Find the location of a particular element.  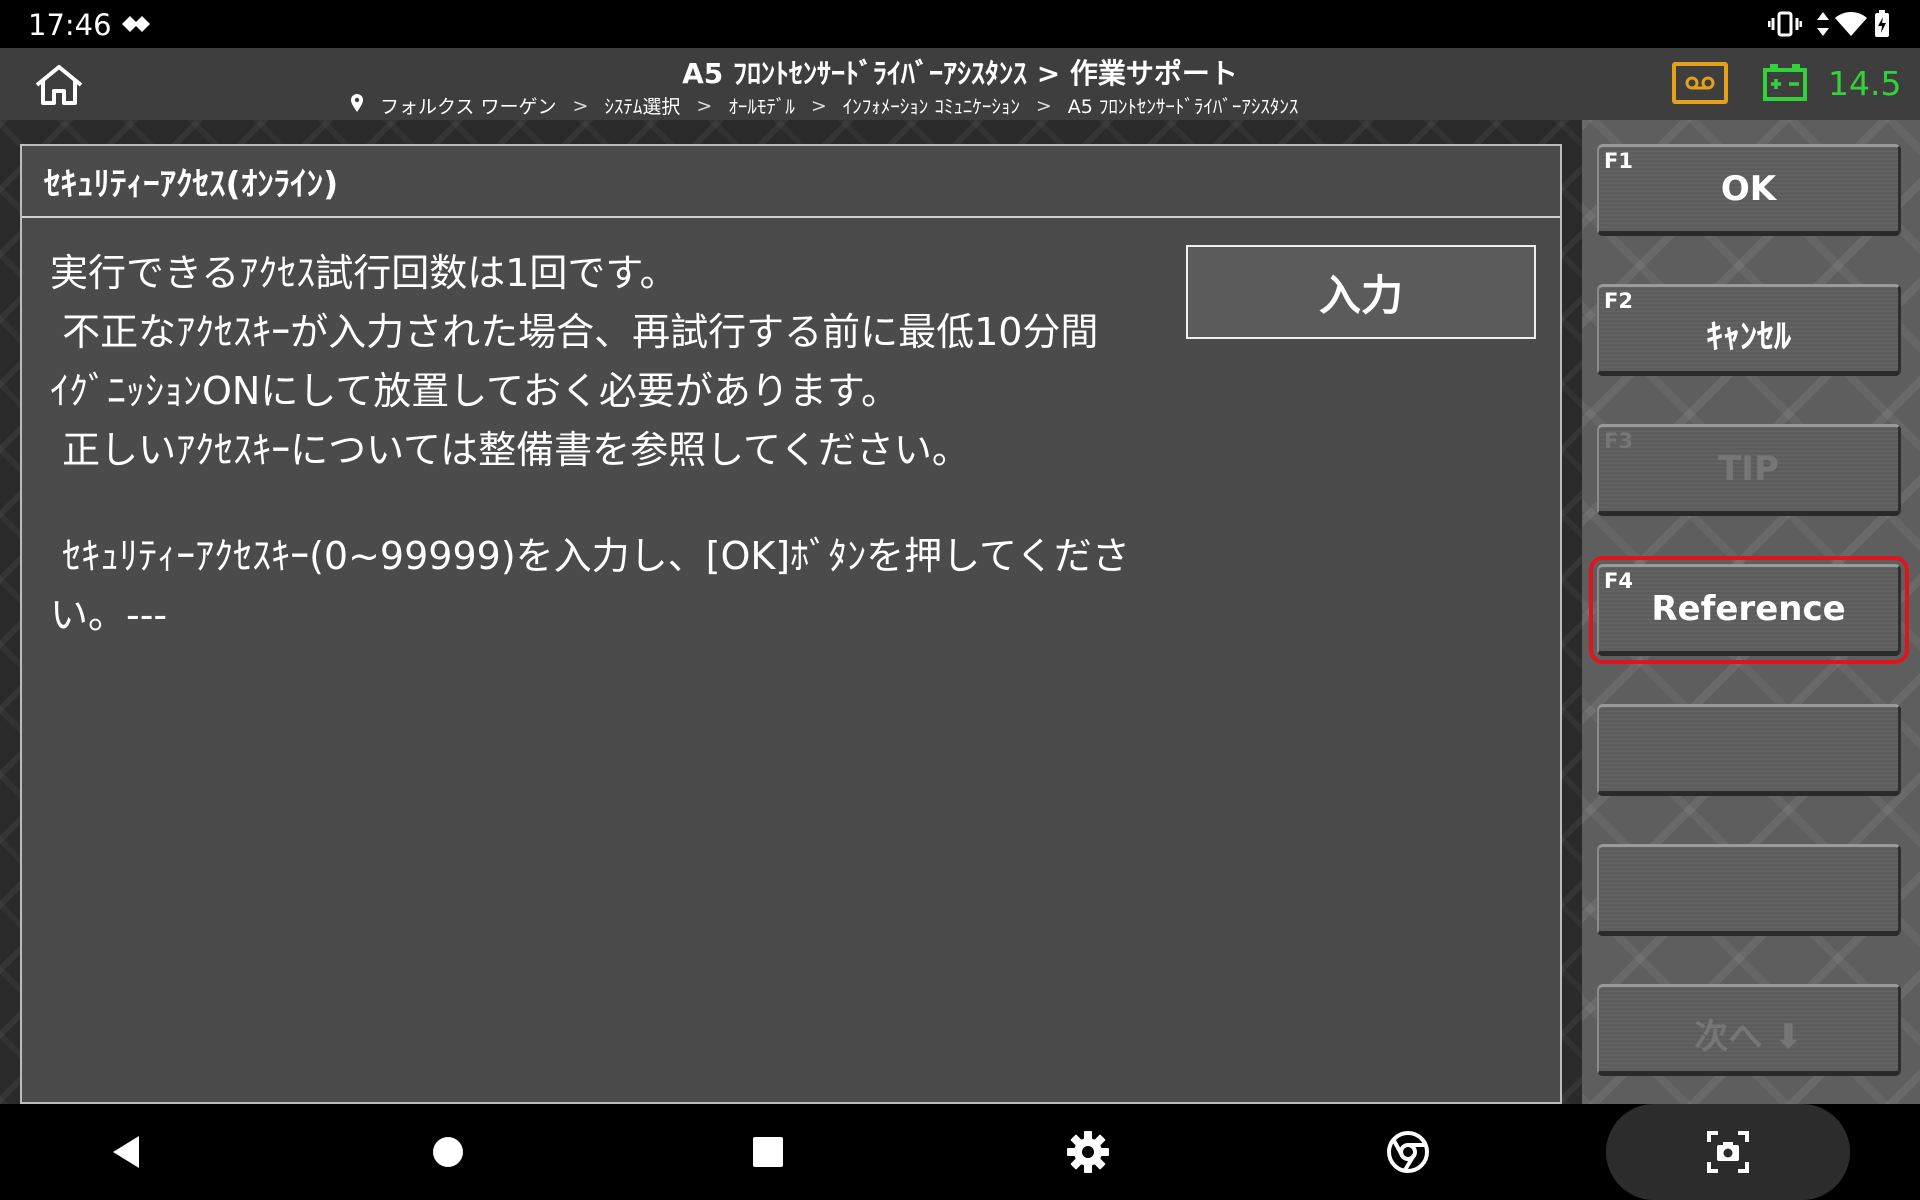

status-bar: 17:46 is located at coordinates (960, 24).